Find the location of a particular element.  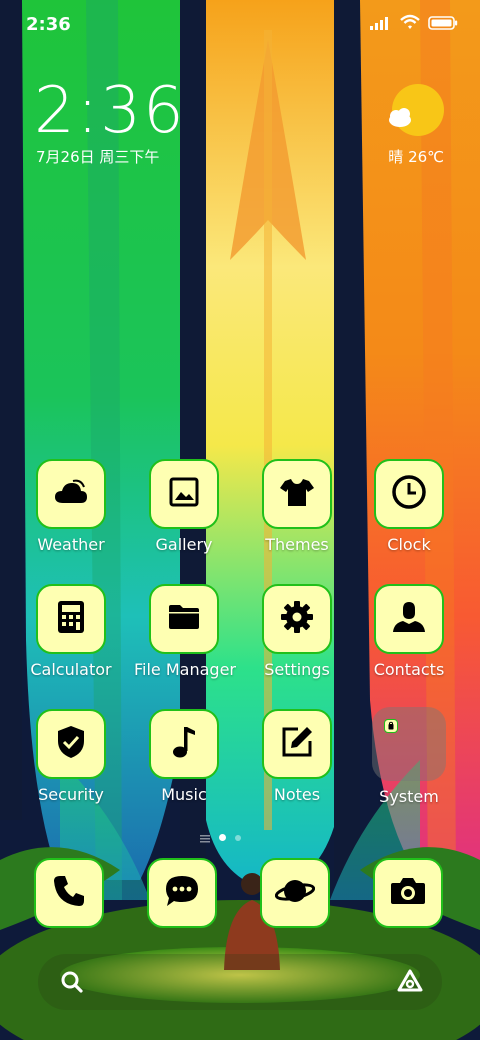

page-dot is located at coordinates (238, 837).